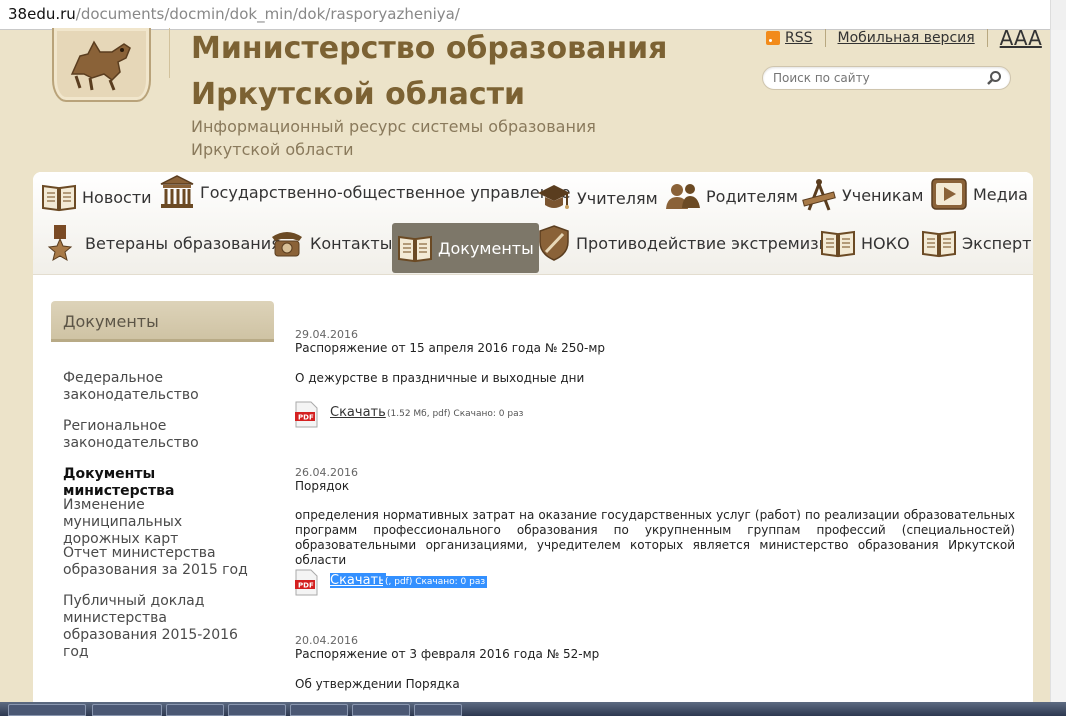 This screenshot has height=716, width=1066. What do you see at coordinates (287, 244) in the screenshot?
I see `phone-icon` at bounding box center [287, 244].